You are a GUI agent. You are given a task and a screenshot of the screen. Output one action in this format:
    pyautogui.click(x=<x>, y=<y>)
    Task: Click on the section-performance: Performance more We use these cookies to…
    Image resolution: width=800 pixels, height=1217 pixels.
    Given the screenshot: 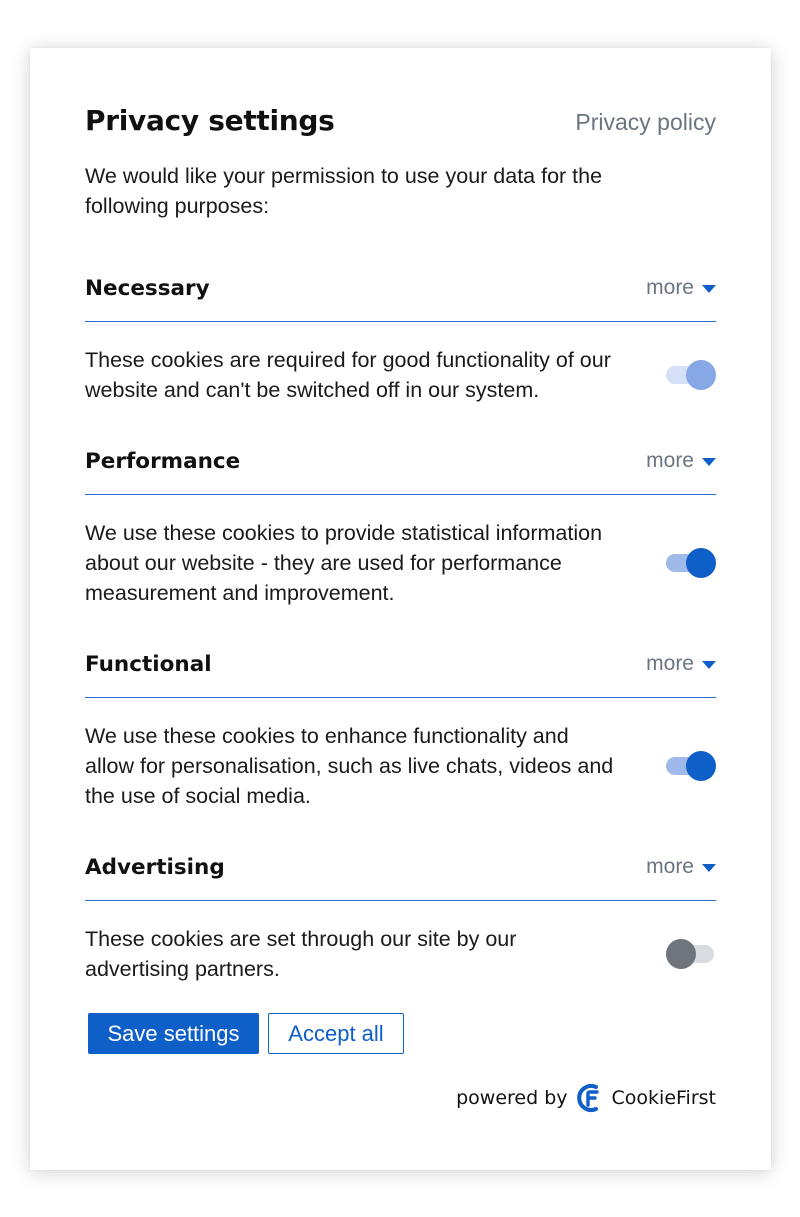 What is the action you would take?
    pyautogui.click(x=400, y=524)
    